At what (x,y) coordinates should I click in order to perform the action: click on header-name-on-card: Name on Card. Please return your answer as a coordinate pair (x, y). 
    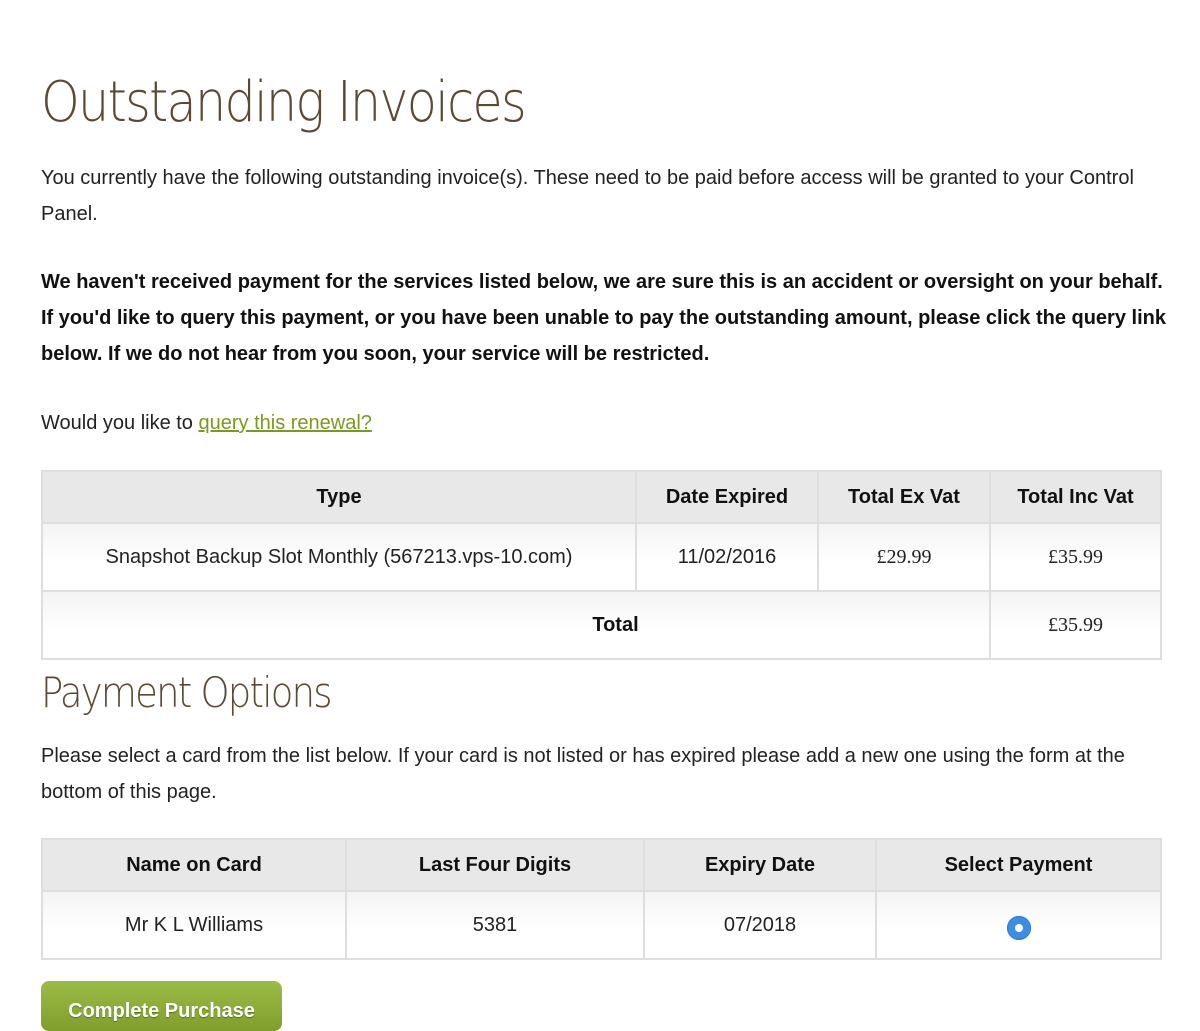
    Looking at the image, I should click on (194, 865).